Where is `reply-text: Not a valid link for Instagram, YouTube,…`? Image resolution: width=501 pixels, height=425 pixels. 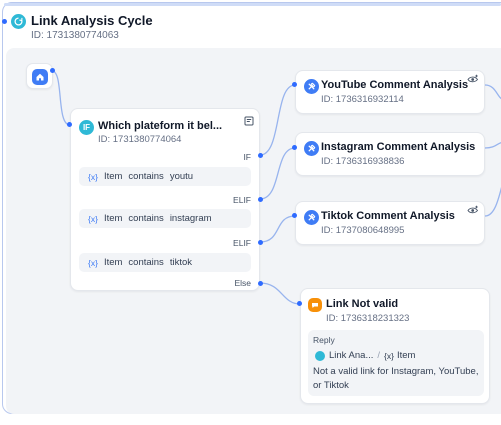 reply-text: Not a valid link for Instagram, YouTube,… is located at coordinates (396, 378).